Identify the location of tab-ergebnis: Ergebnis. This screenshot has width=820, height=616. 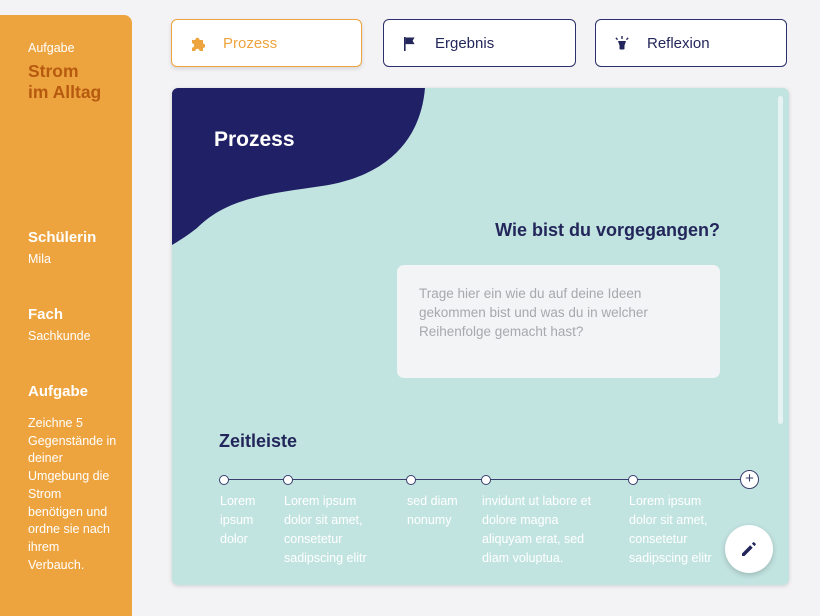
(479, 43).